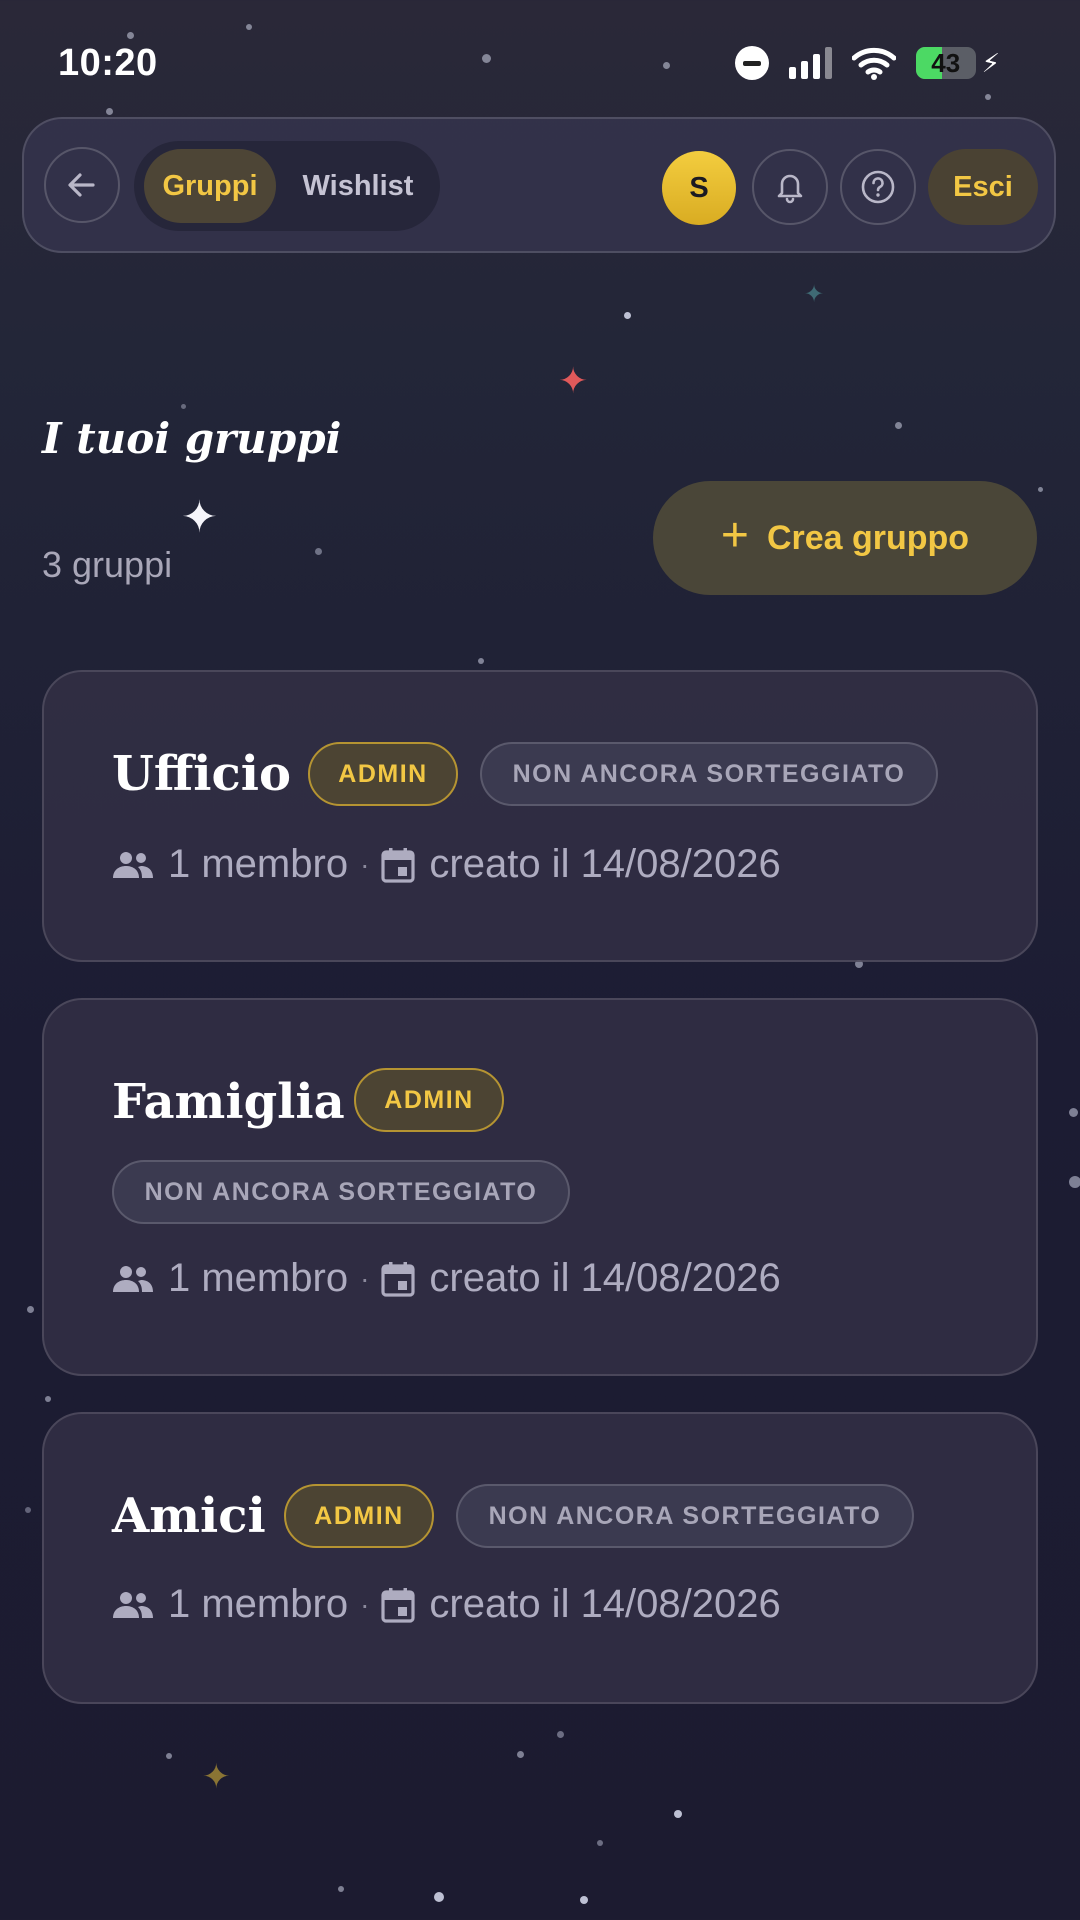 The width and height of the screenshot is (1080, 1920). What do you see at coordinates (228, 1102) in the screenshot?
I see `group-name: Famiglia` at bounding box center [228, 1102].